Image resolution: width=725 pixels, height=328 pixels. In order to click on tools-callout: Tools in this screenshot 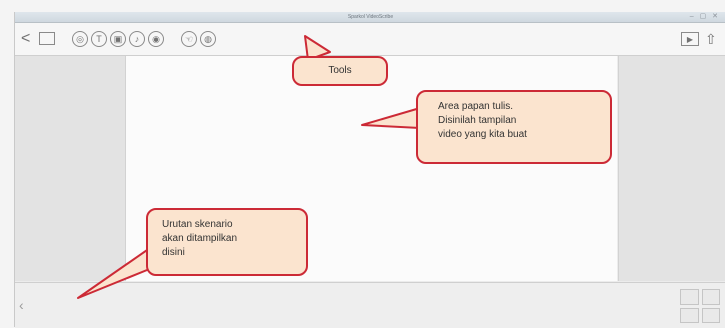, I will do `click(340, 71)`.